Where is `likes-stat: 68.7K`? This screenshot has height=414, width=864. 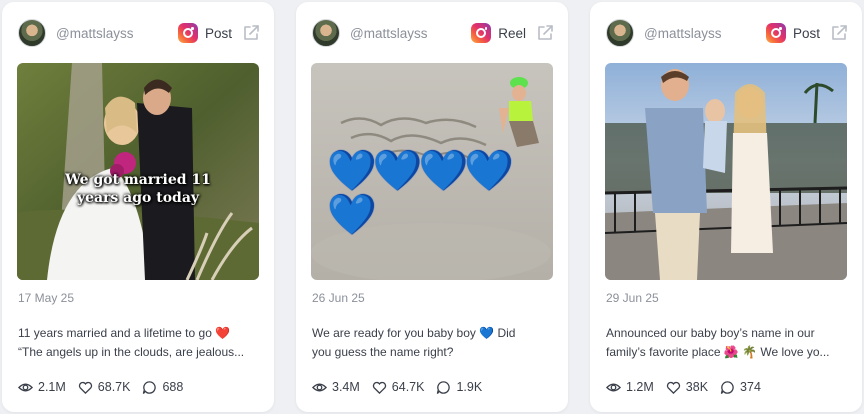 likes-stat: 68.7K is located at coordinates (104, 387).